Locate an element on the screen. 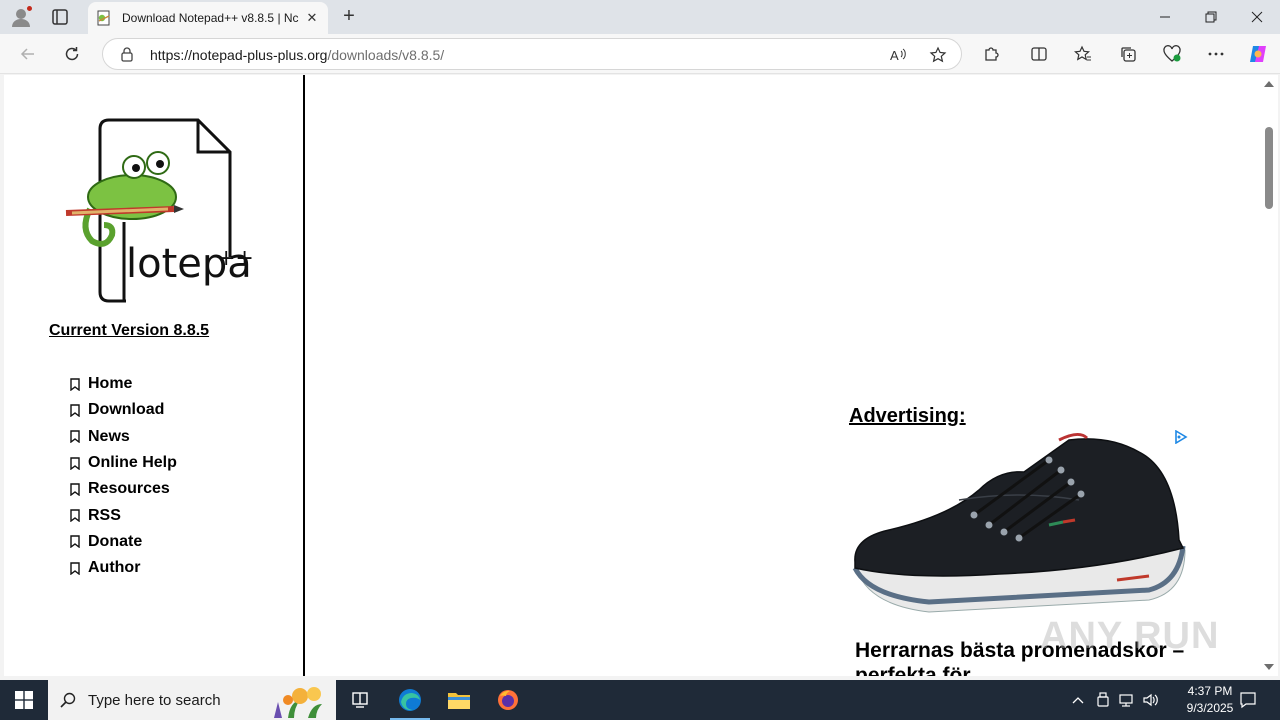 Image resolution: width=1280 pixels, height=720 pixels. extensions-button is located at coordinates (991, 54).